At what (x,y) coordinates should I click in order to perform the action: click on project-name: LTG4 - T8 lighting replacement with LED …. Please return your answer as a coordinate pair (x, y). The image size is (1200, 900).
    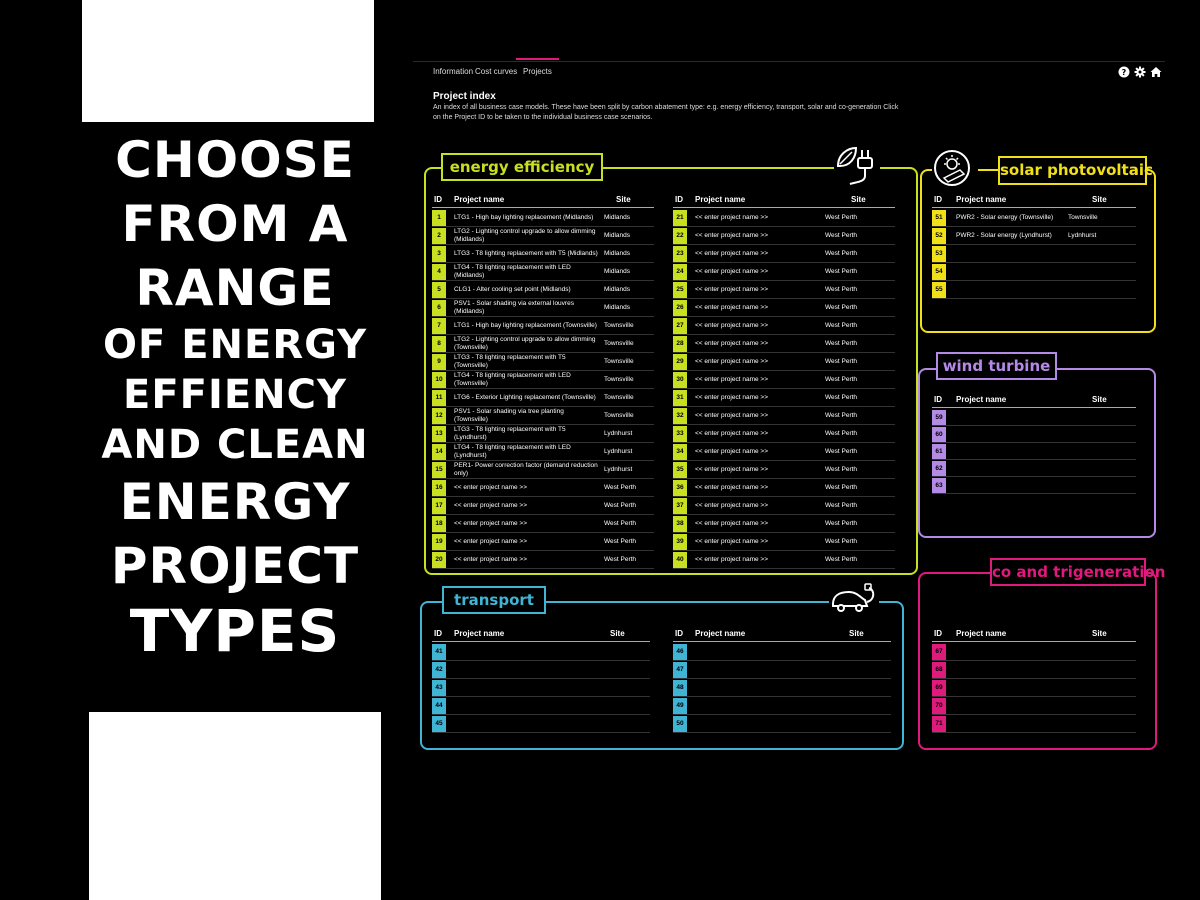
    Looking at the image, I should click on (512, 379).